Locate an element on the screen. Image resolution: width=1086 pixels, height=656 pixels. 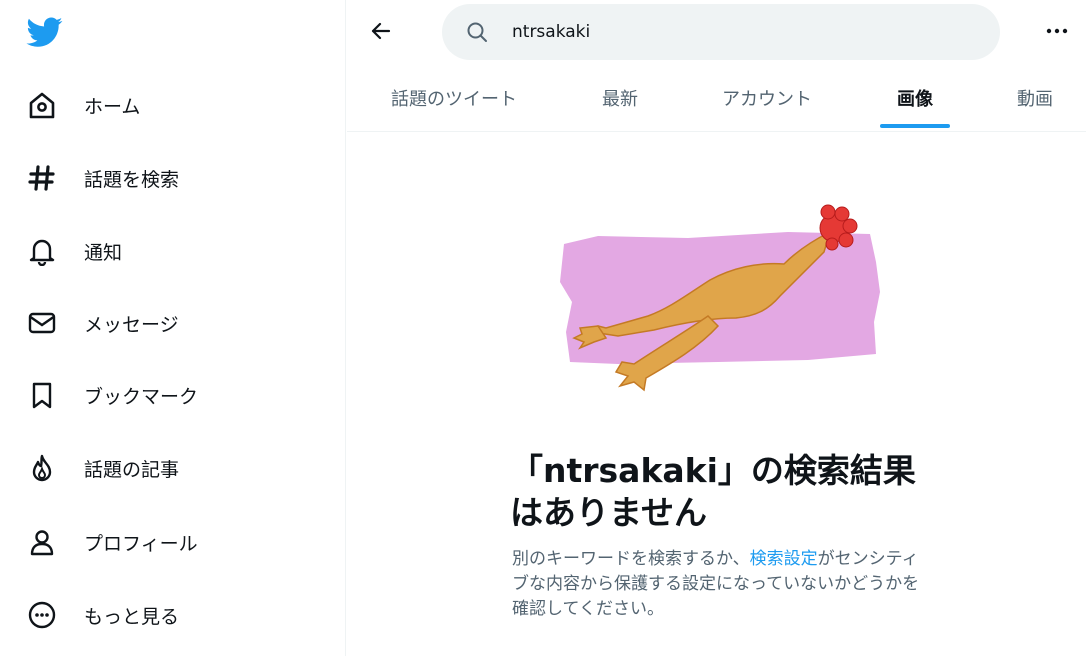
ellipsis-icon is located at coordinates (1057, 31).